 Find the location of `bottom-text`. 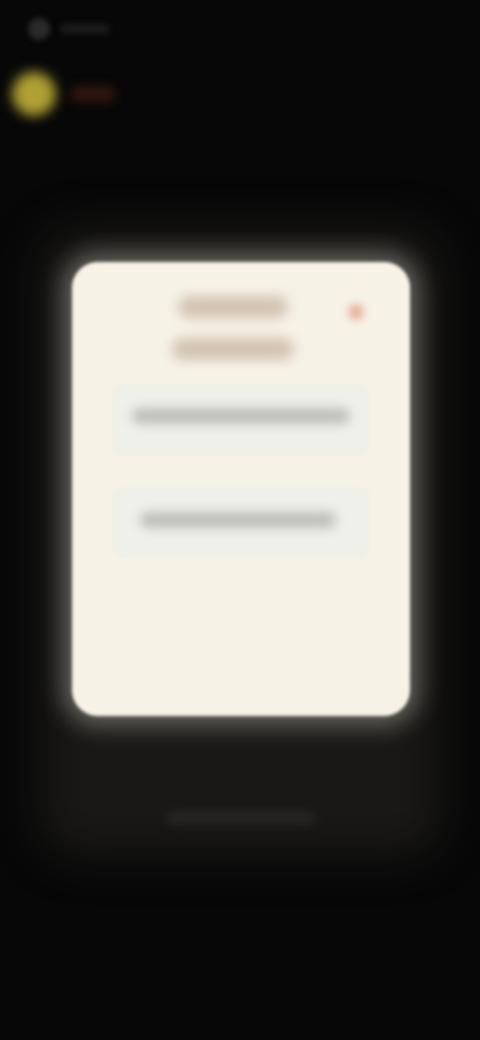

bottom-text is located at coordinates (241, 818).